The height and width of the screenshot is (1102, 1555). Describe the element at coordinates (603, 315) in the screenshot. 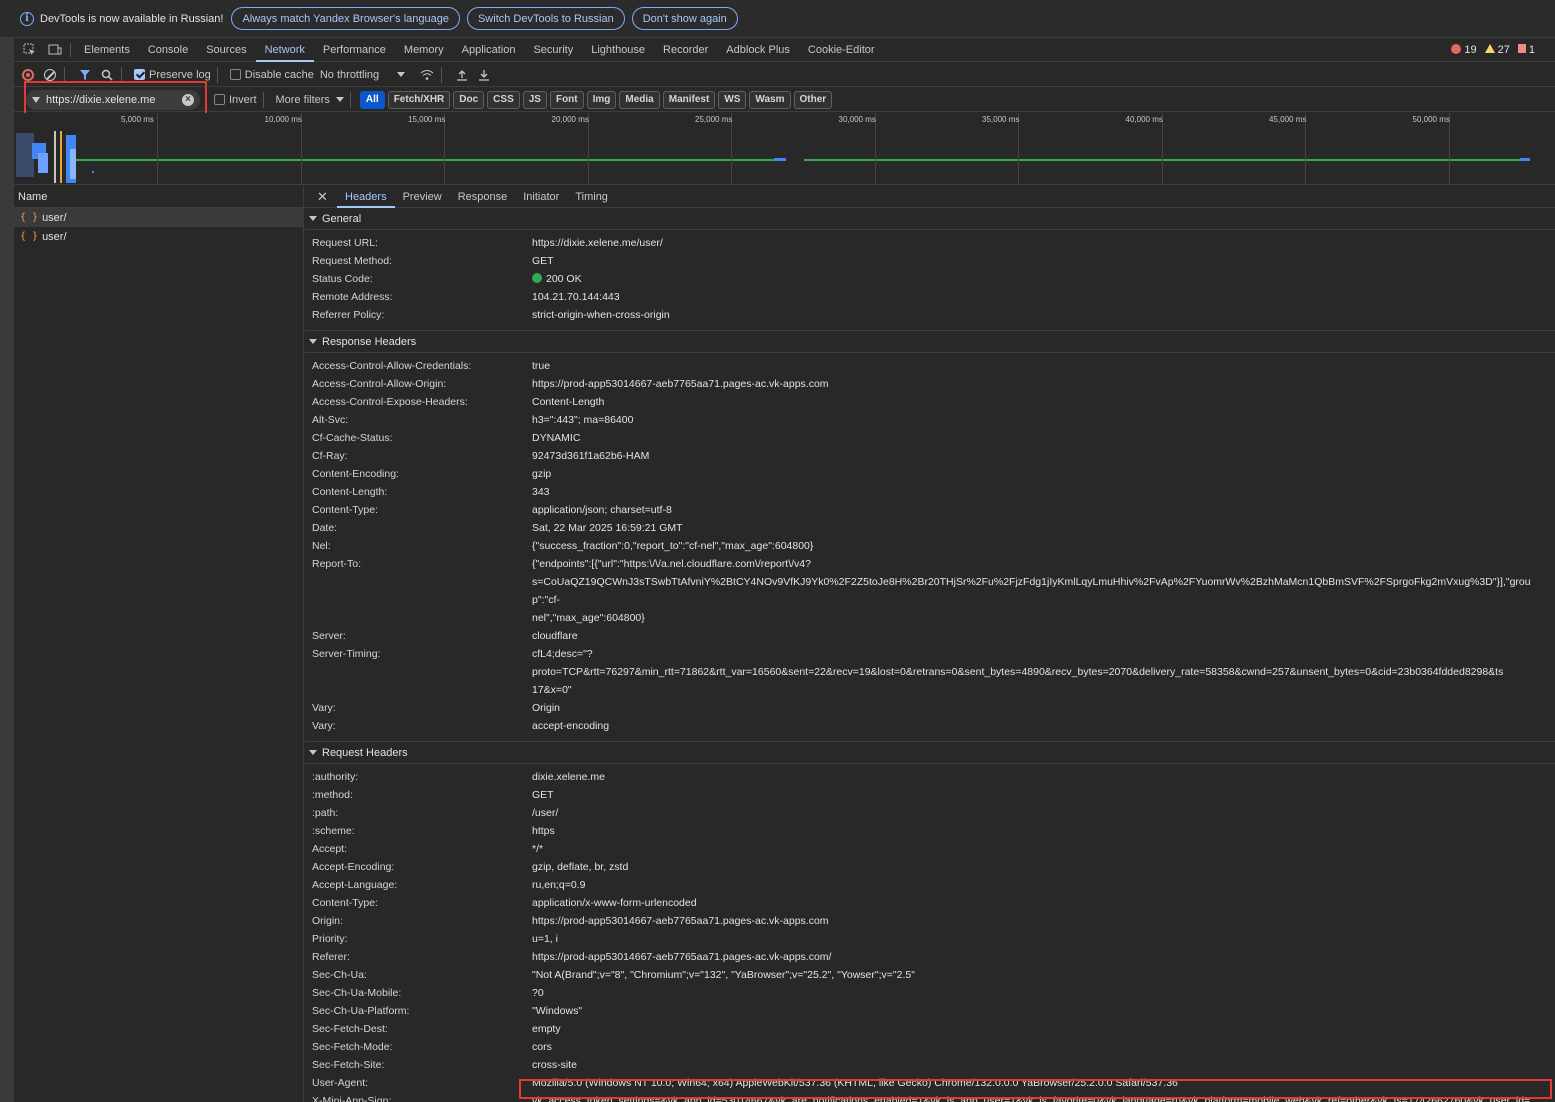

I see `header-value: strict-origin-when-cross-origin` at that location.